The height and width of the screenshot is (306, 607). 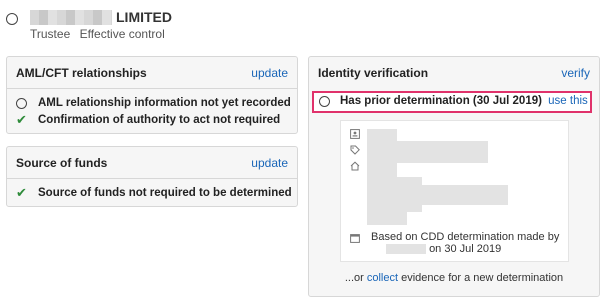 What do you see at coordinates (355, 135) in the screenshot?
I see `id-card-icon` at bounding box center [355, 135].